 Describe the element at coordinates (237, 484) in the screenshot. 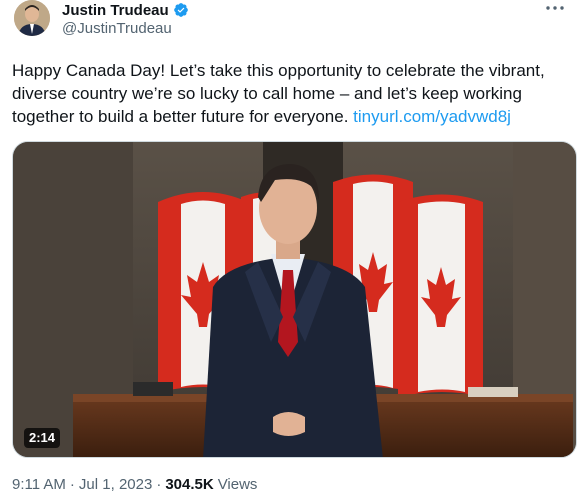

I see `views-label: Views` at that location.